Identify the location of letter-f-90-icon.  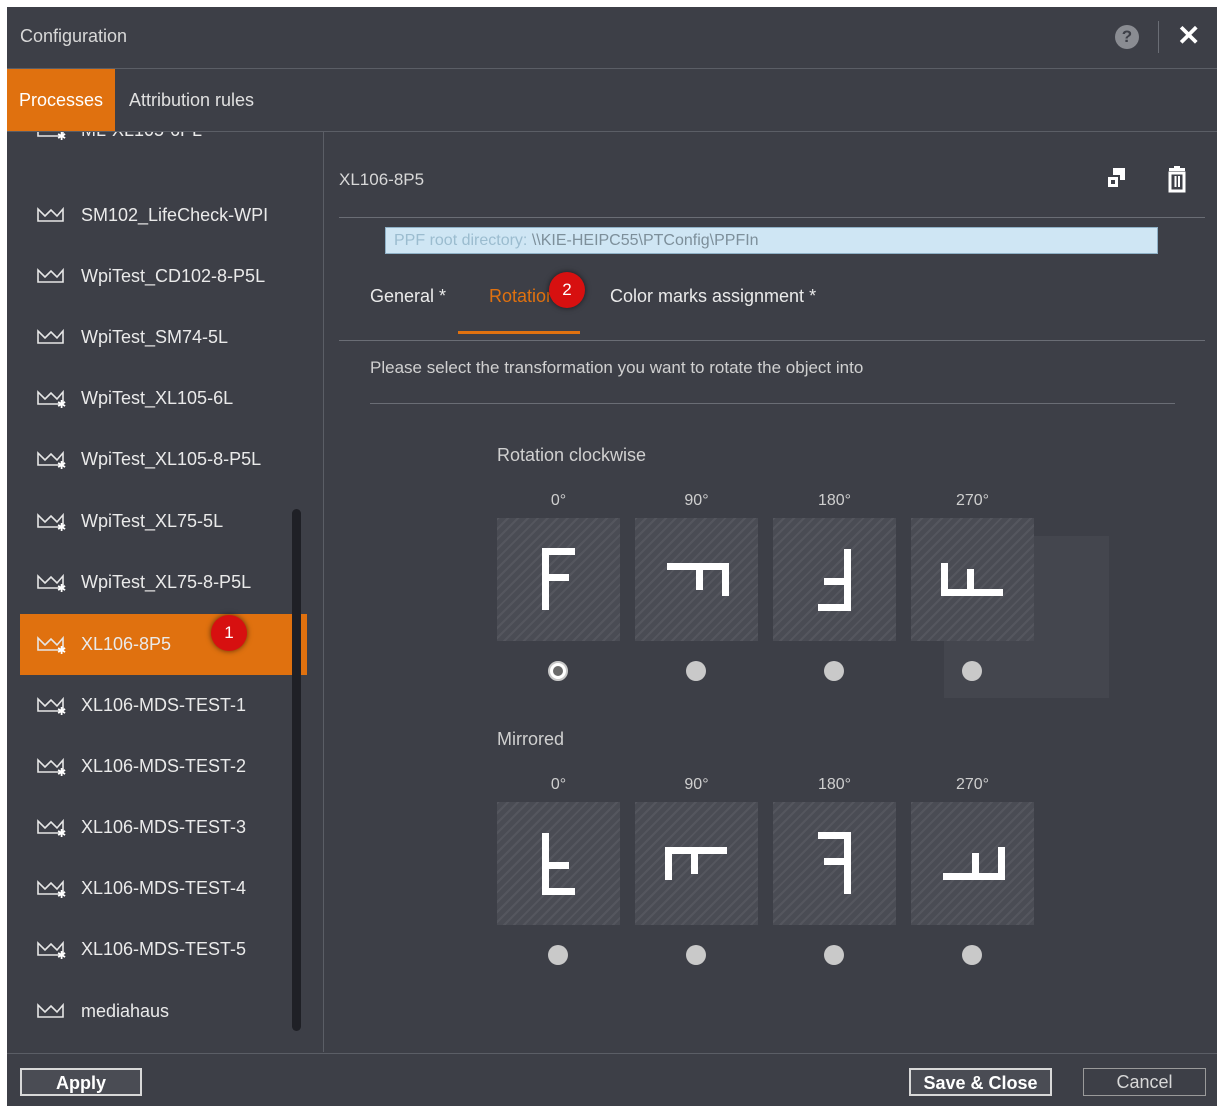
(698, 579).